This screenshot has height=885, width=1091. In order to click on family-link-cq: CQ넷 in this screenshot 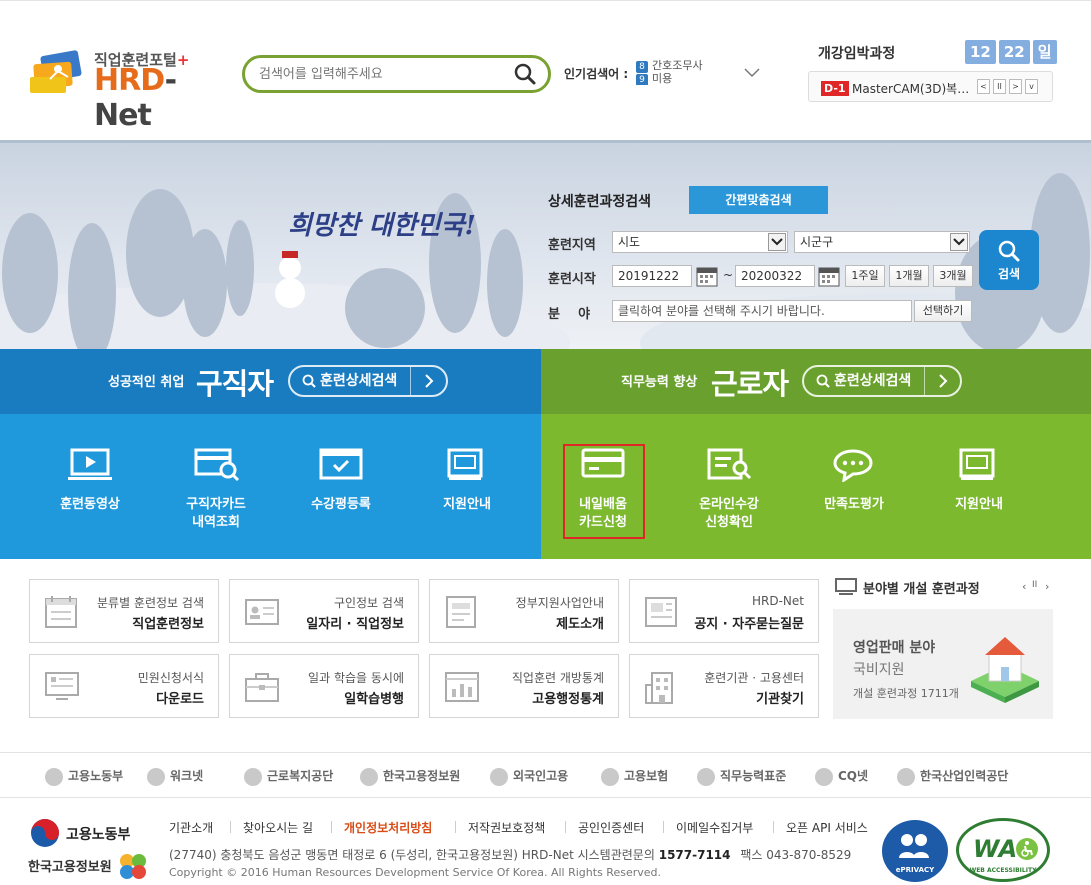, I will do `click(841, 776)`.